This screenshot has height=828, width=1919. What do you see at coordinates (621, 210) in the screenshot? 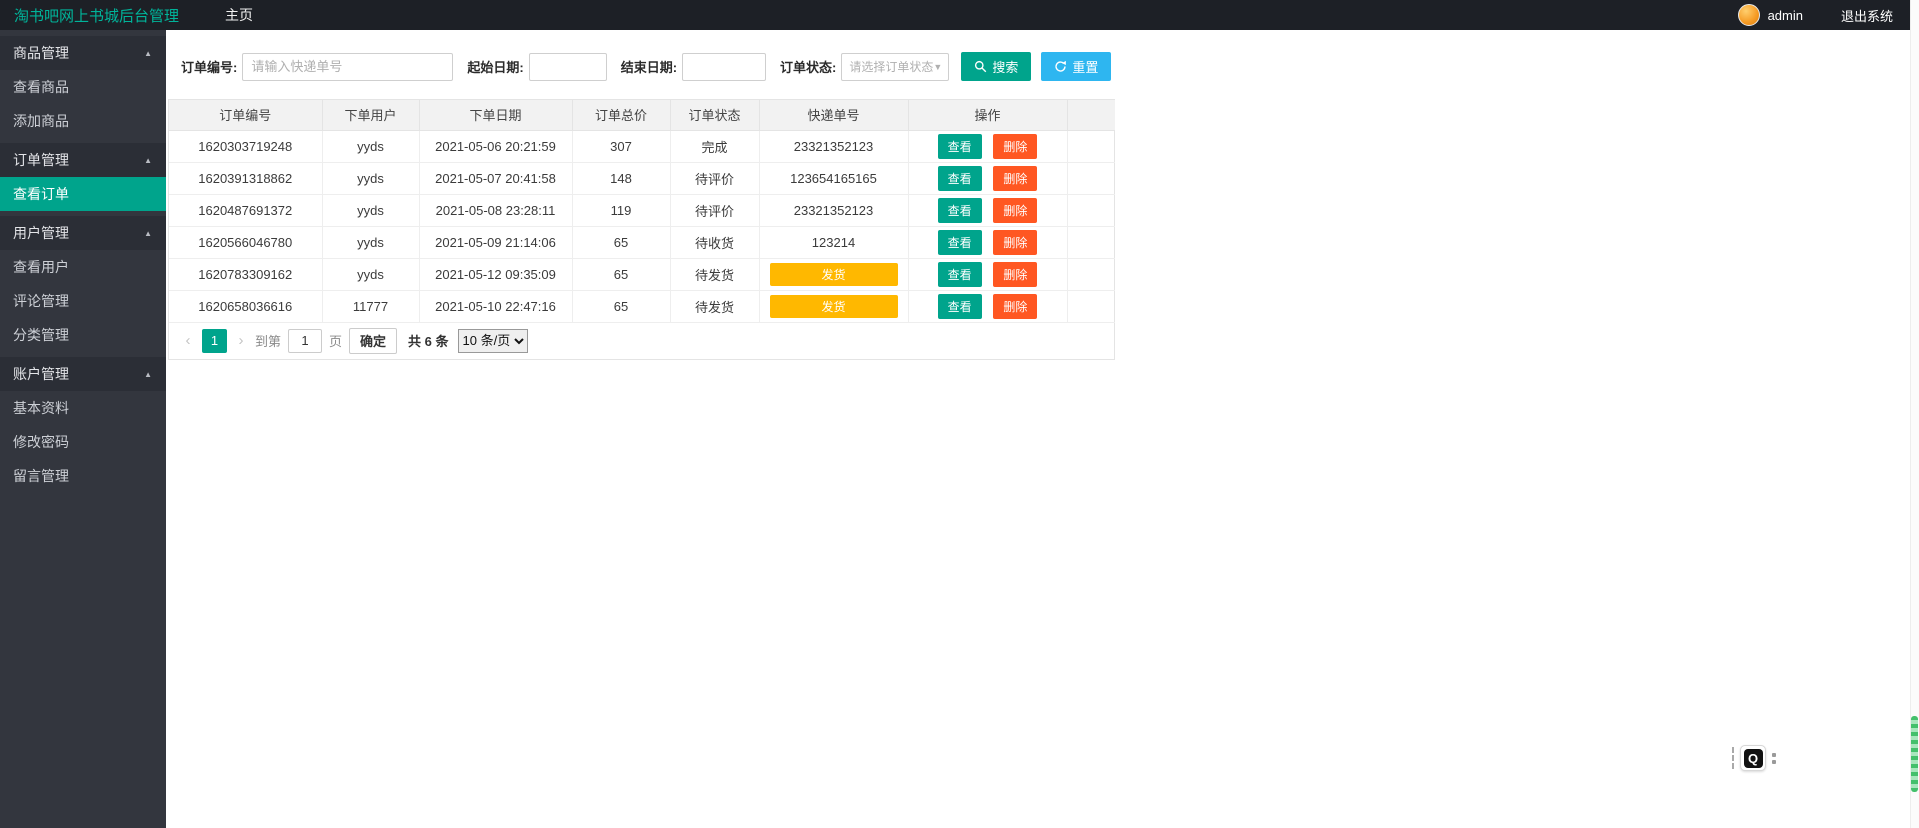
I see `cell-total: 119` at bounding box center [621, 210].